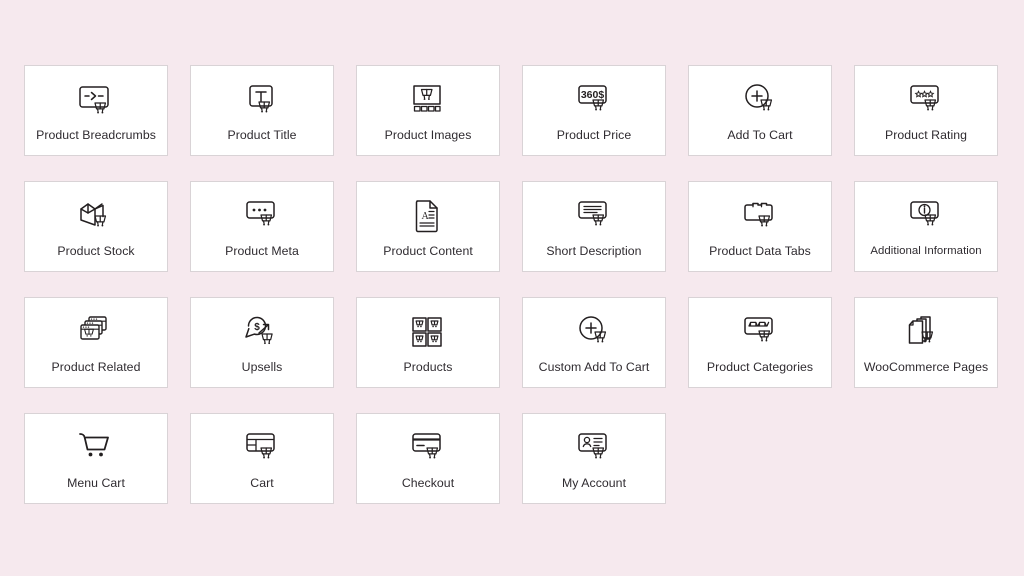  I want to click on document-text-icon: A, so click(428, 217).